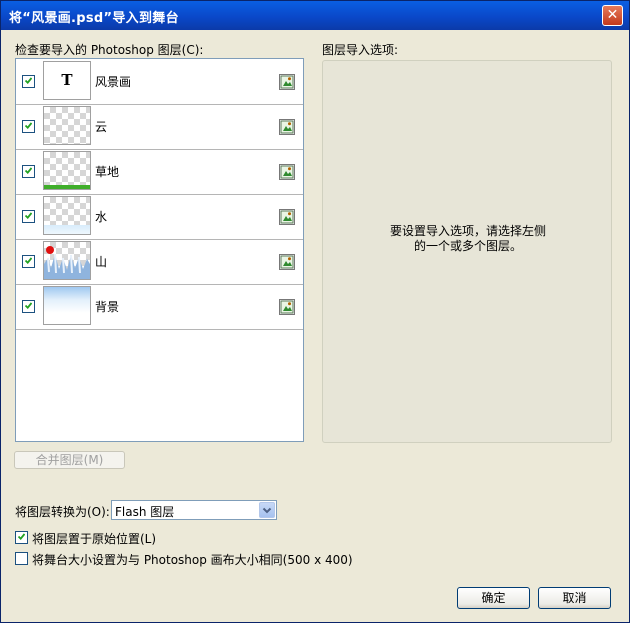  What do you see at coordinates (194, 510) in the screenshot?
I see `convert-layers-select: Flash 图层` at bounding box center [194, 510].